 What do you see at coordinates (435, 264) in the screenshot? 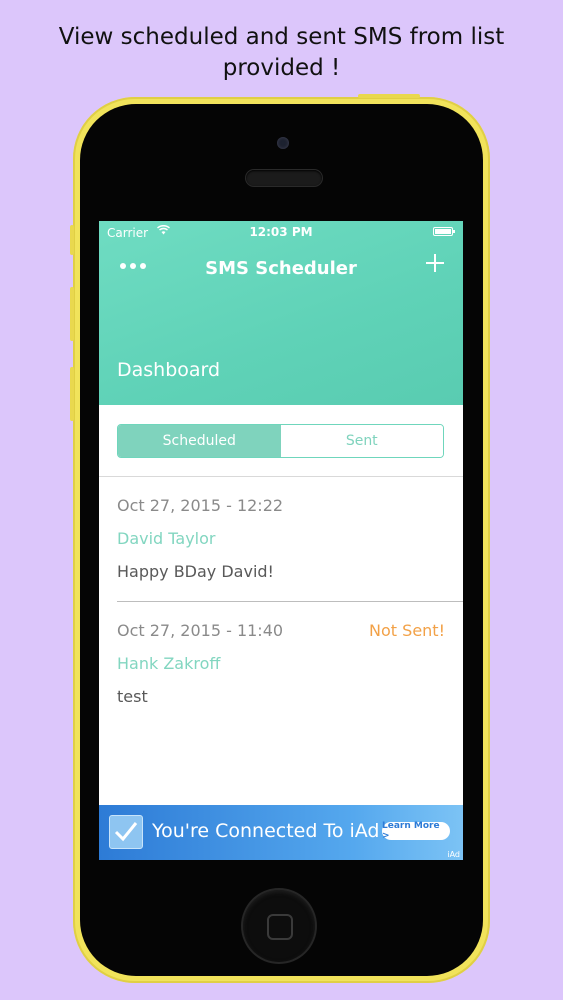
I see `plus-icon` at bounding box center [435, 264].